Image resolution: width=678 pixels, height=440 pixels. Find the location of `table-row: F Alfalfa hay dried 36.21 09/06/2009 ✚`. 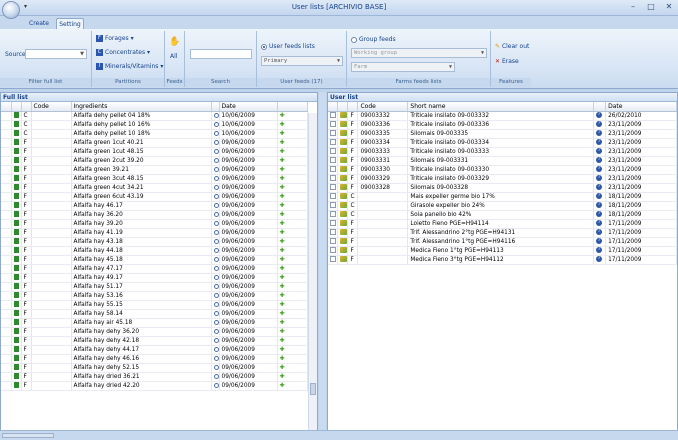

table-row: F Alfalfa hay dried 36.21 09/06/2009 ✚ is located at coordinates (154, 377).